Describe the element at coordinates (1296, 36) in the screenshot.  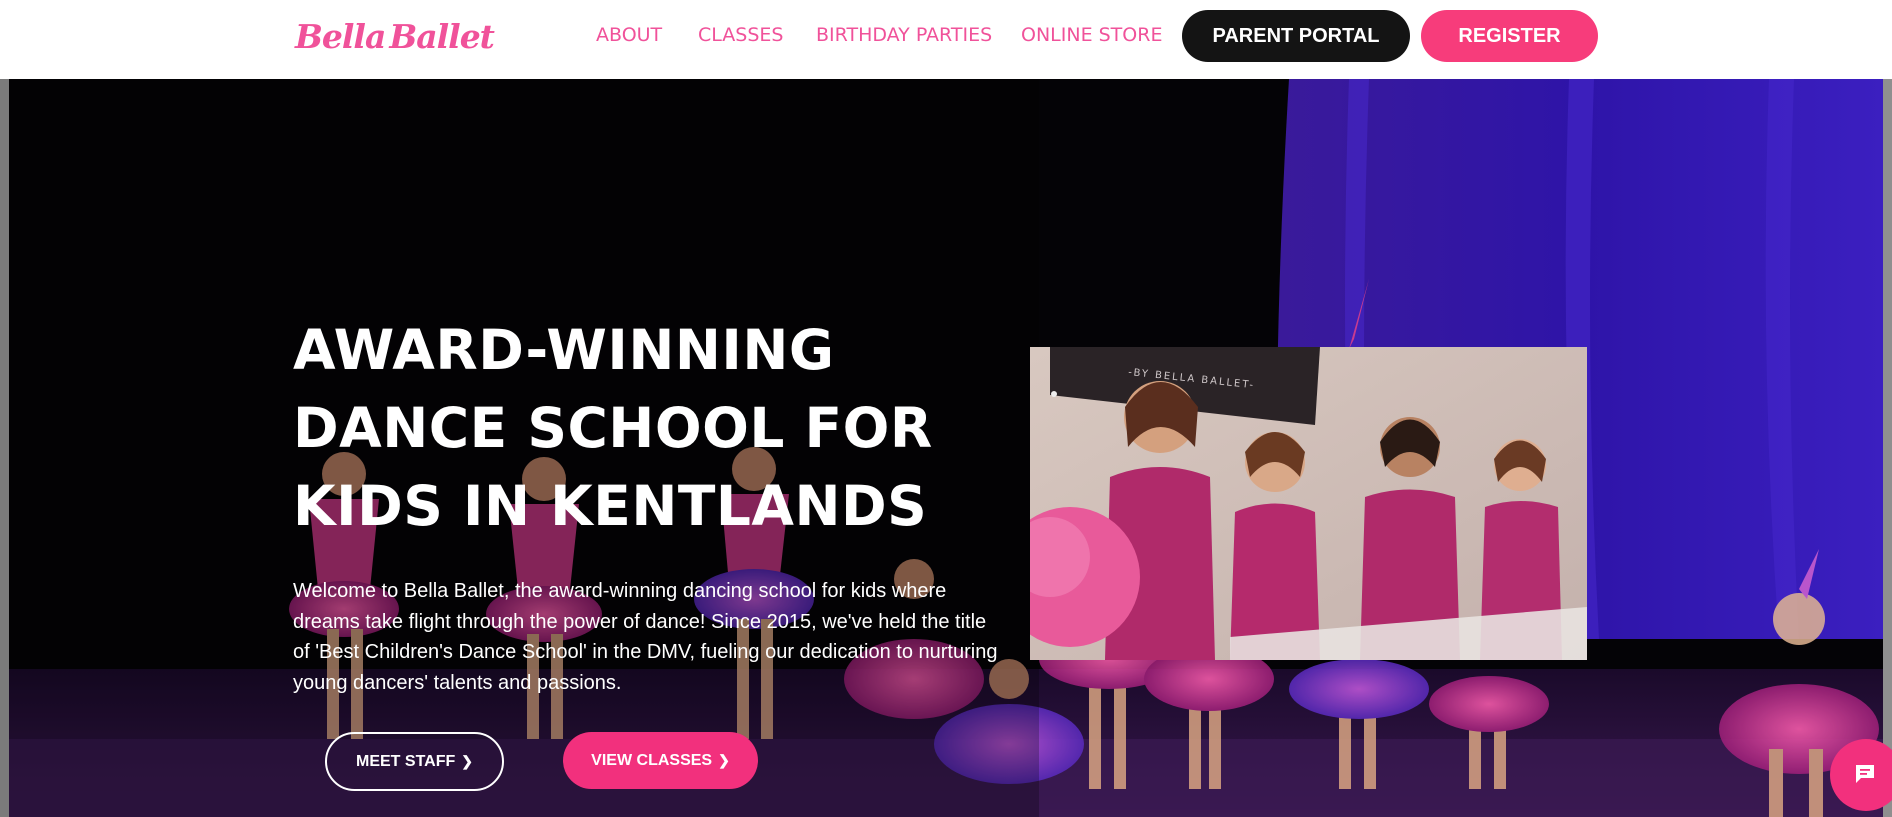
I see `parent-portal-button: PARENT PORTAL` at that location.